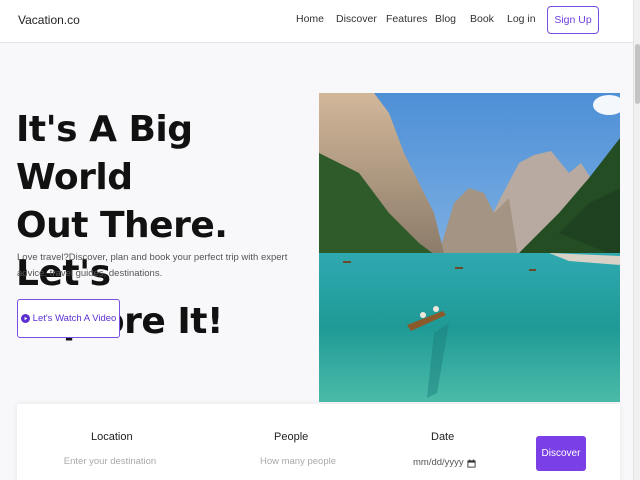  I want to click on location-input, so click(110, 461).